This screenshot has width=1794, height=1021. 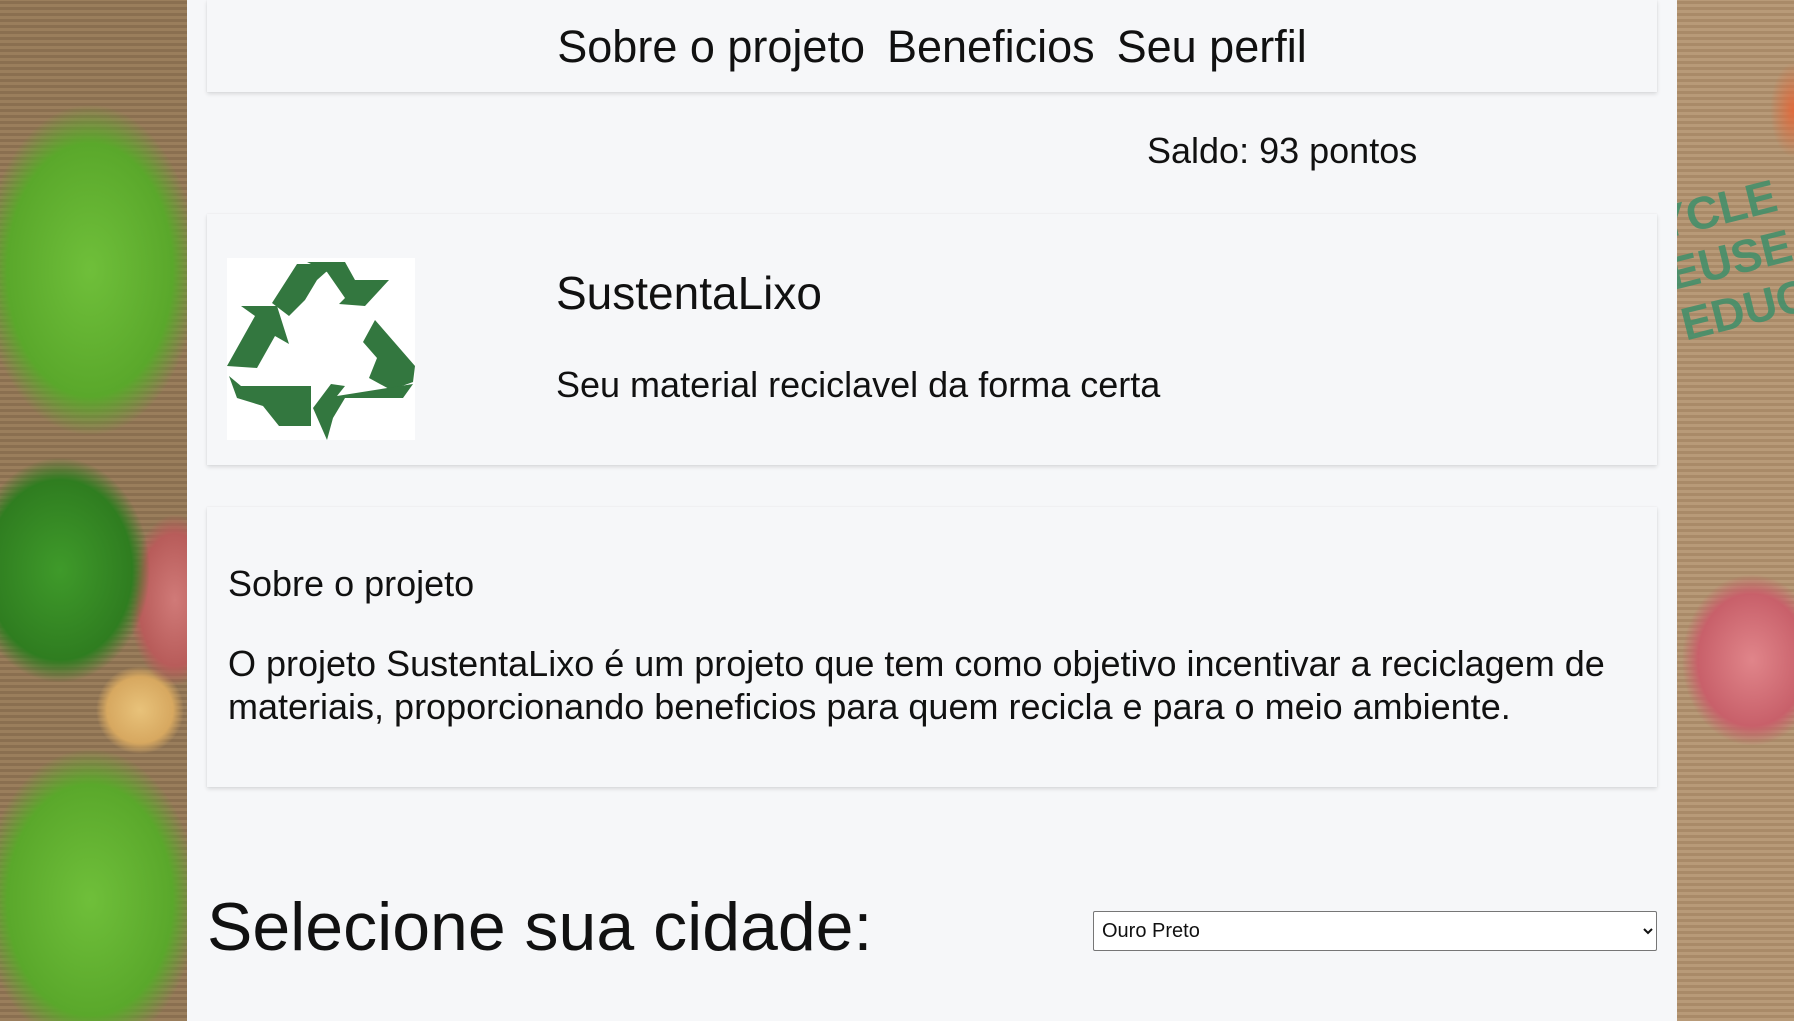 I want to click on nav-link-seu-perfil: Seu perfil, so click(x=1212, y=46).